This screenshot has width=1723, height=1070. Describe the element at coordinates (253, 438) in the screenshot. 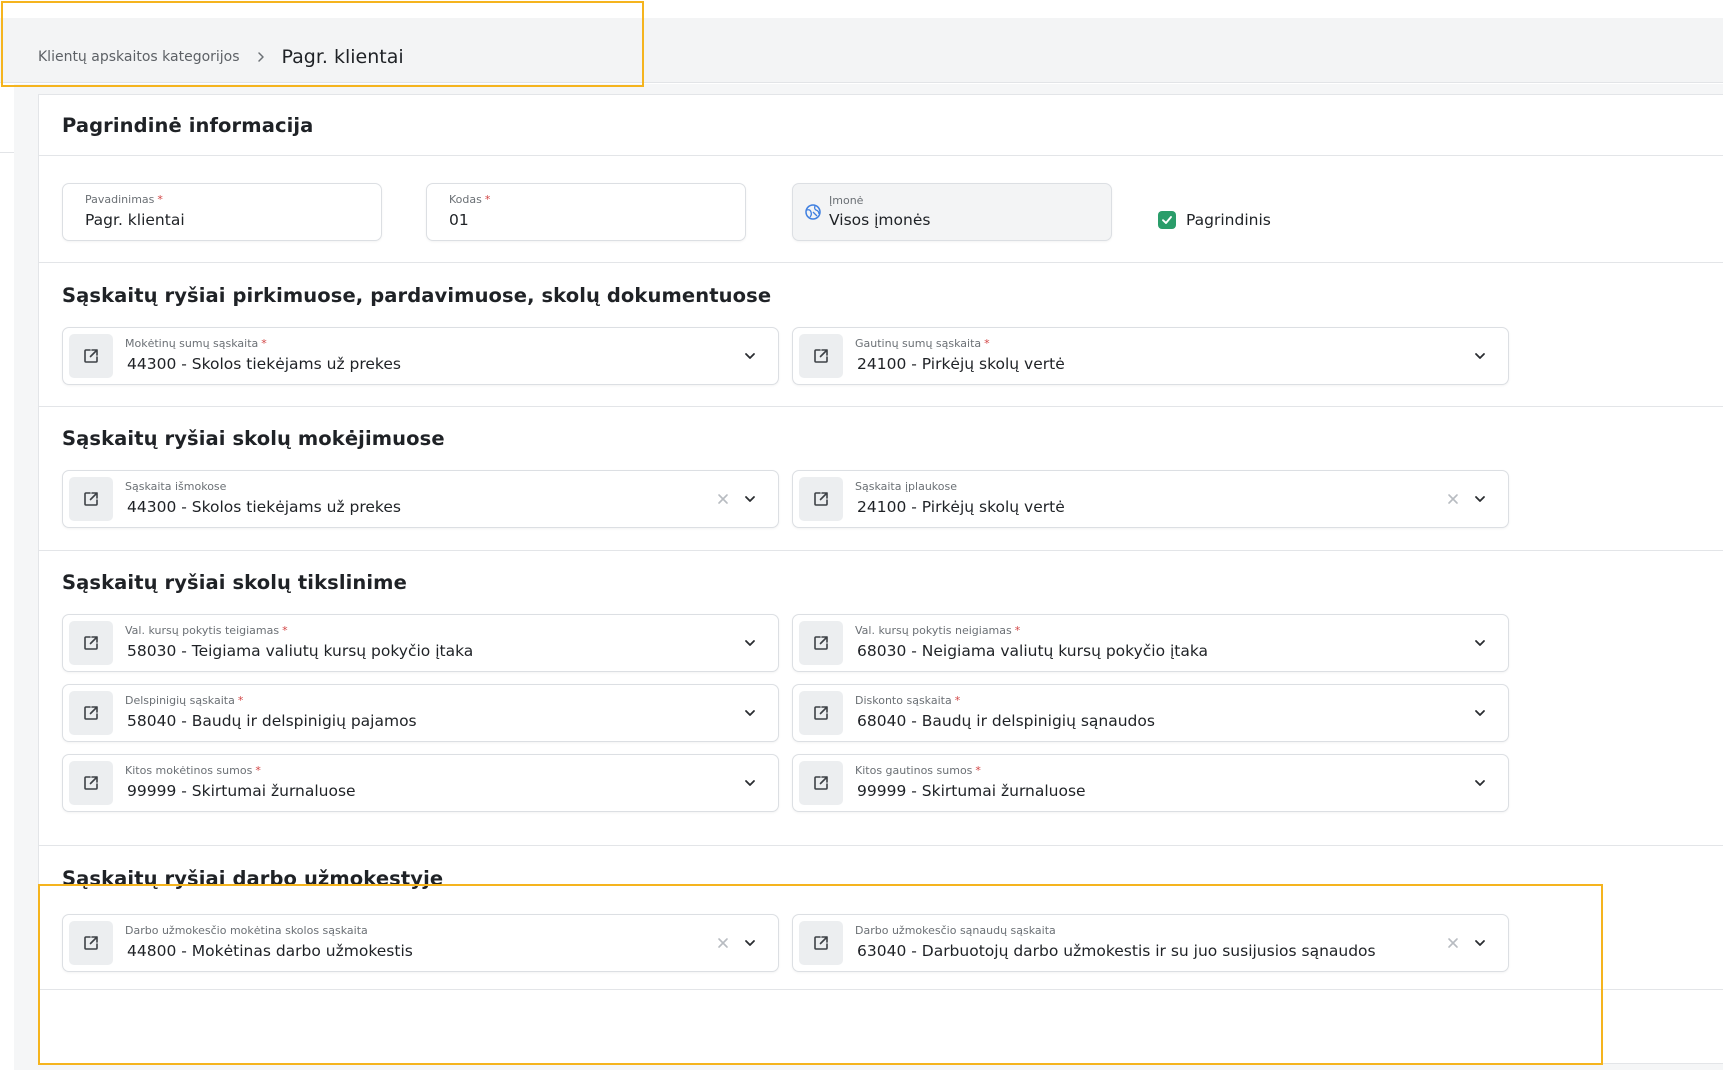

I see `section-title-payments: Sąskaitų ryšiai skolų mokėjimuose` at that location.